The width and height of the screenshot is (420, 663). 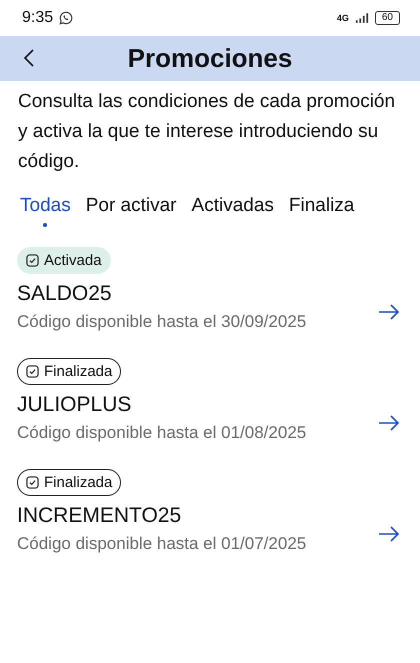 I want to click on availability-text: Código disponible hasta el 01/07/2025, so click(x=161, y=544).